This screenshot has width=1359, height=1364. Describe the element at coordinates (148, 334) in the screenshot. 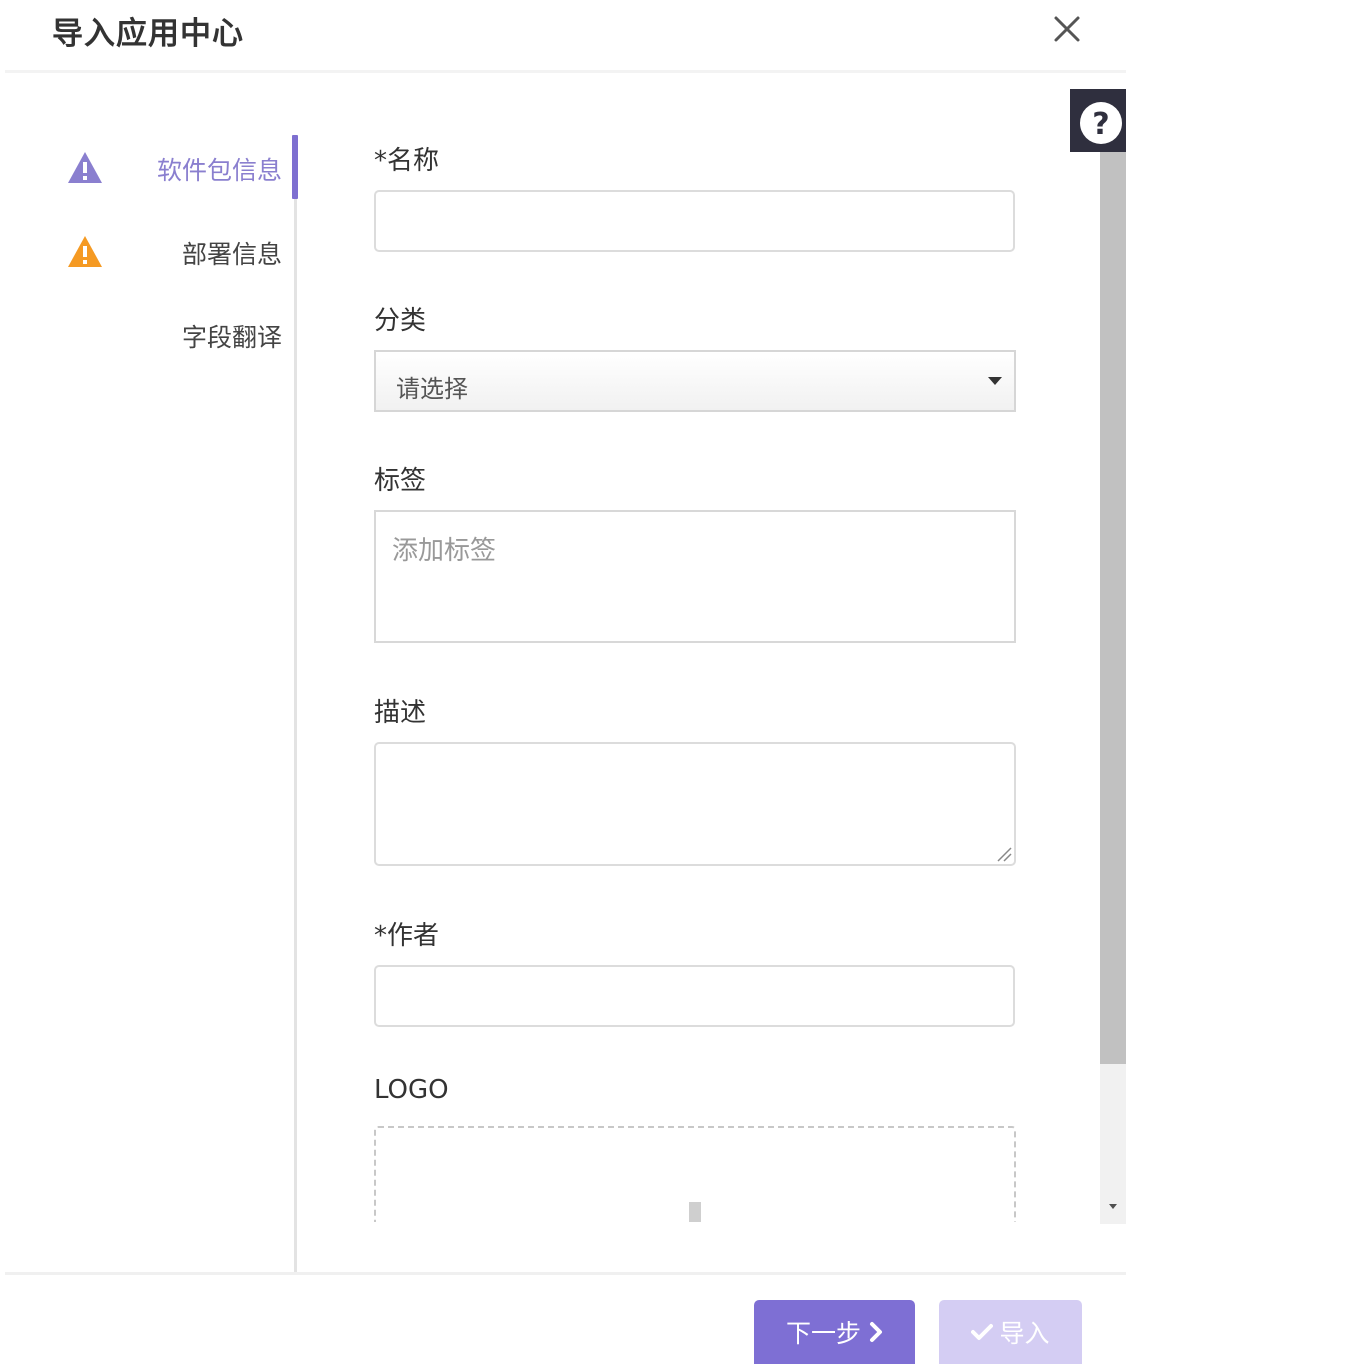

I see `step-field-translation: 字段翻译` at that location.